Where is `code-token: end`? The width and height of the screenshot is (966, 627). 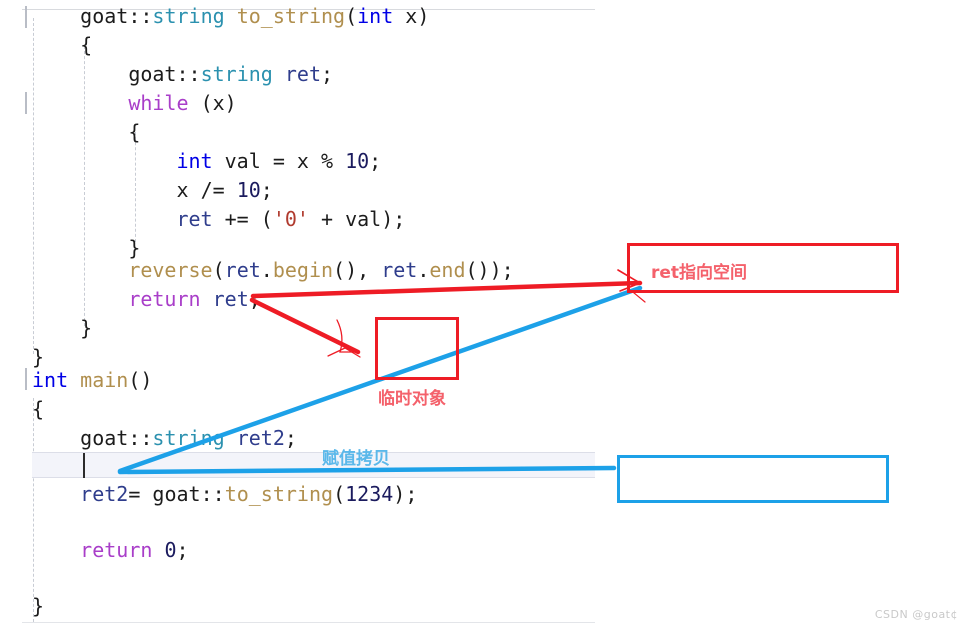
code-token: end is located at coordinates (447, 270).